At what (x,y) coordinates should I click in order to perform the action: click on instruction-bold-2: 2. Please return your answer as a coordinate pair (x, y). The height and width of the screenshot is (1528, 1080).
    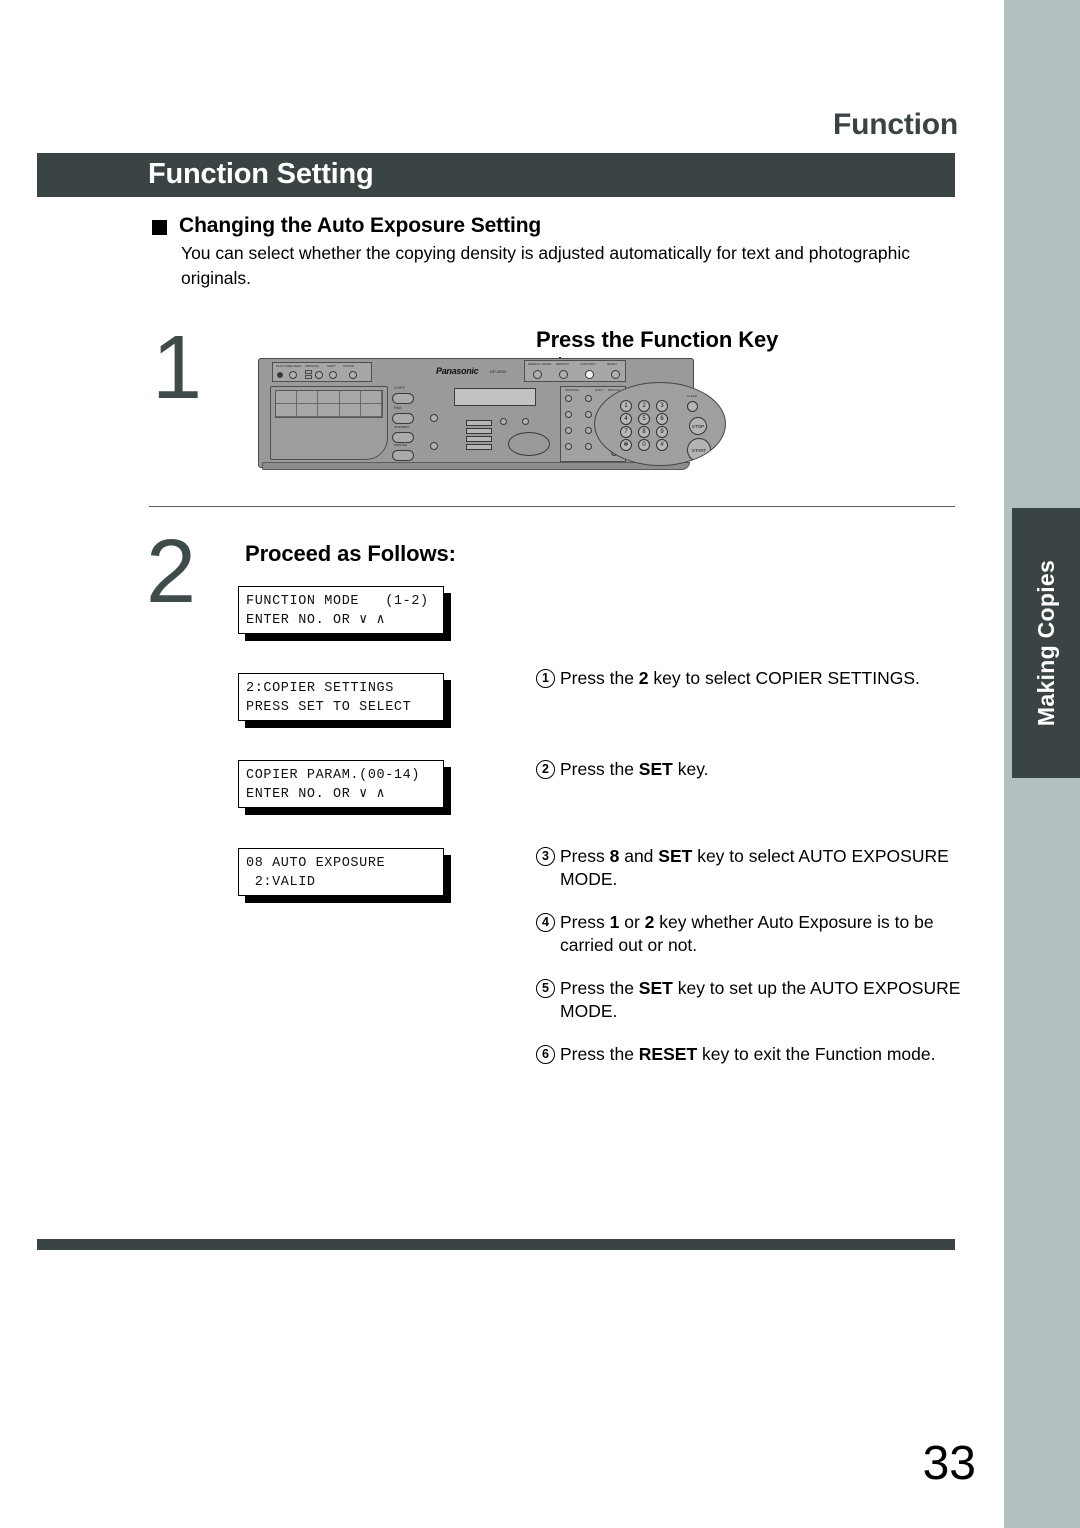
    Looking at the image, I should click on (649, 922).